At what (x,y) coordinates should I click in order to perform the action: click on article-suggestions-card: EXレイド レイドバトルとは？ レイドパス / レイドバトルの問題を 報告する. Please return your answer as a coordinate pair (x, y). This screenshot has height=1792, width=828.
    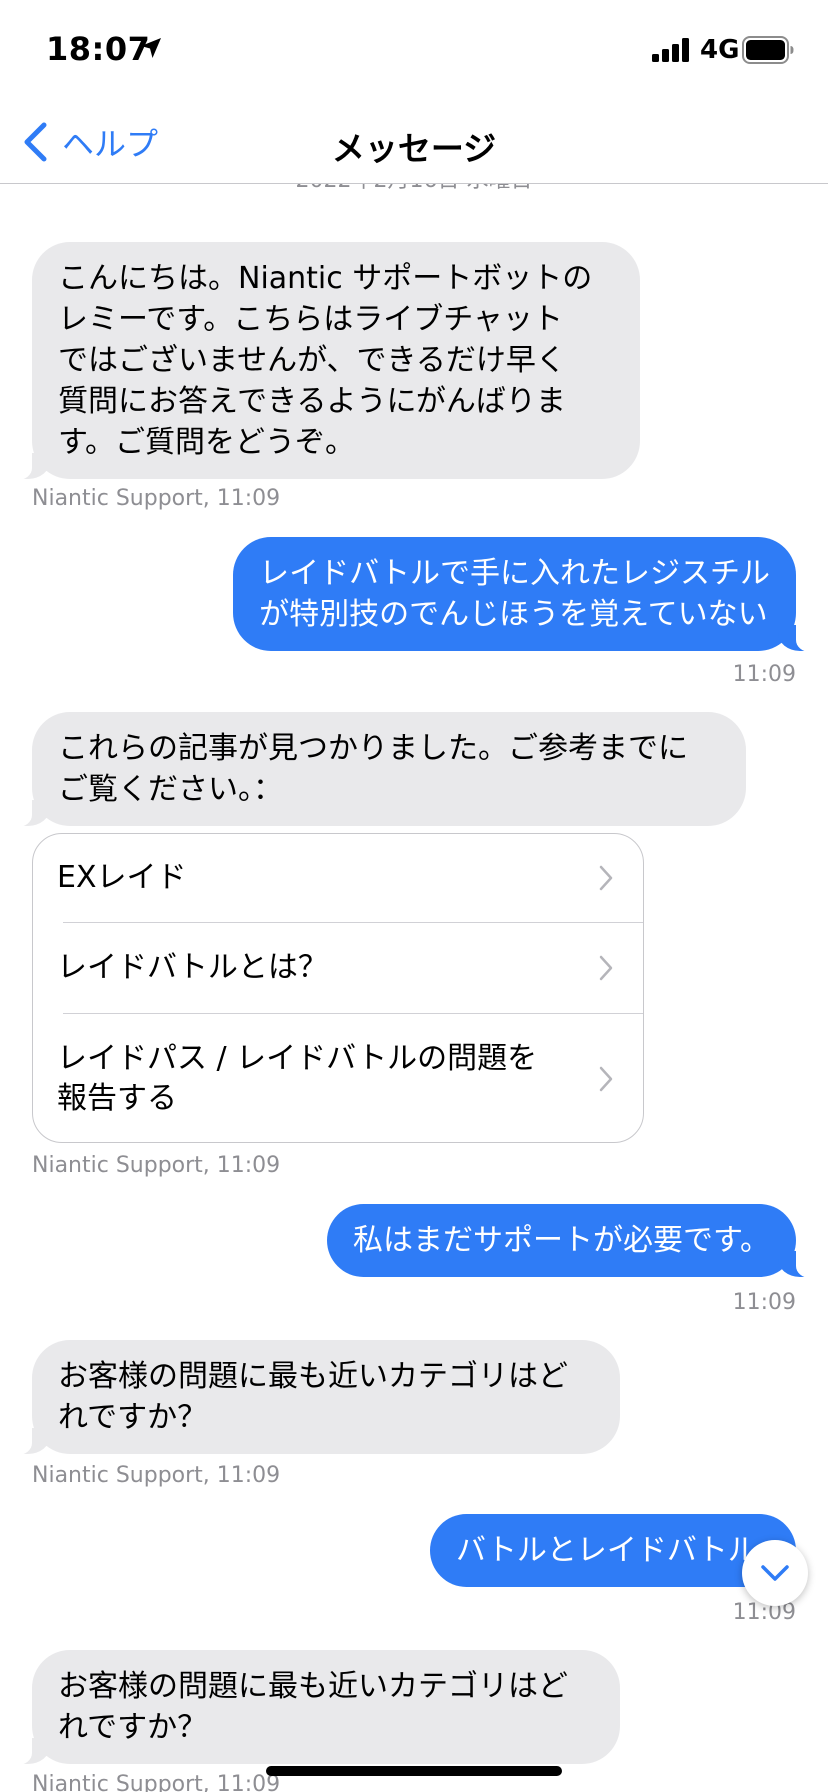
    Looking at the image, I should click on (338, 988).